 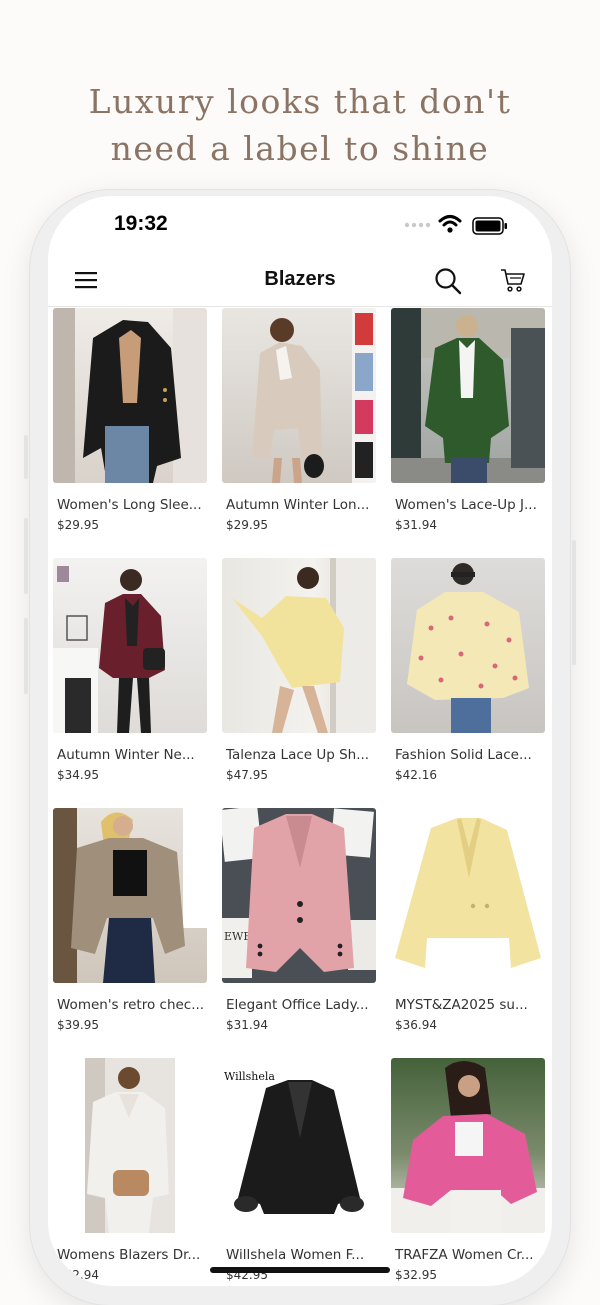 What do you see at coordinates (489, 226) in the screenshot?
I see `battery-icon` at bounding box center [489, 226].